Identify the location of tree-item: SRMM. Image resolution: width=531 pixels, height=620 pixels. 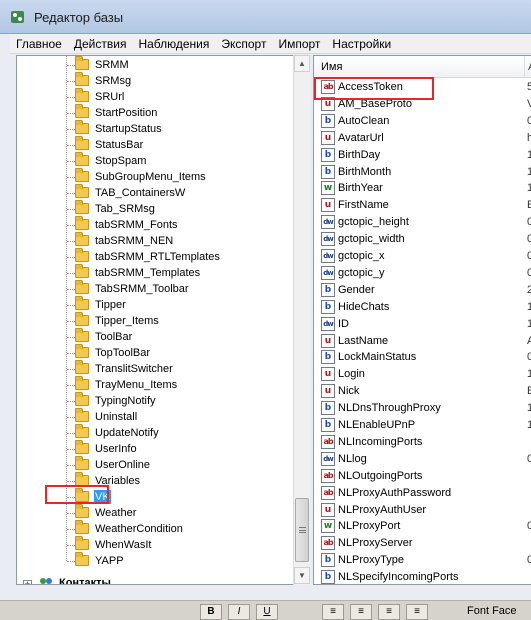
(155, 64).